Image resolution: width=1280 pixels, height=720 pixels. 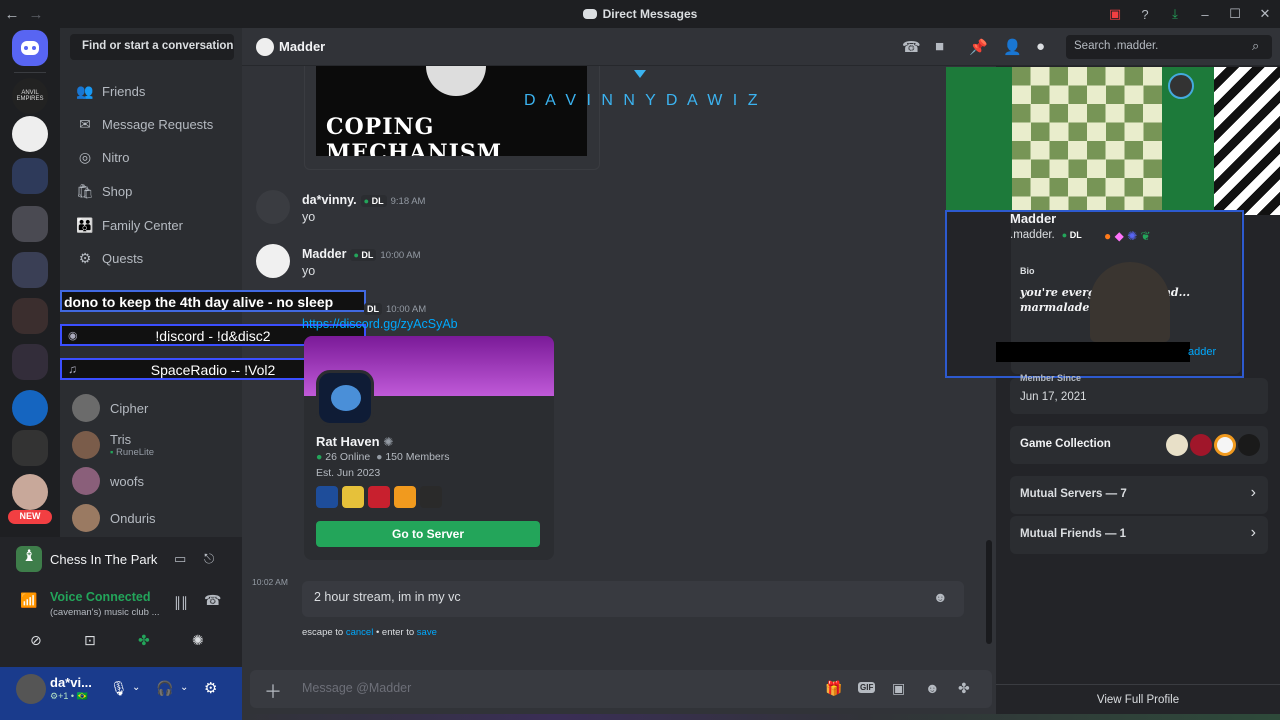 I want to click on user-avatar, so click(x=31, y=689).